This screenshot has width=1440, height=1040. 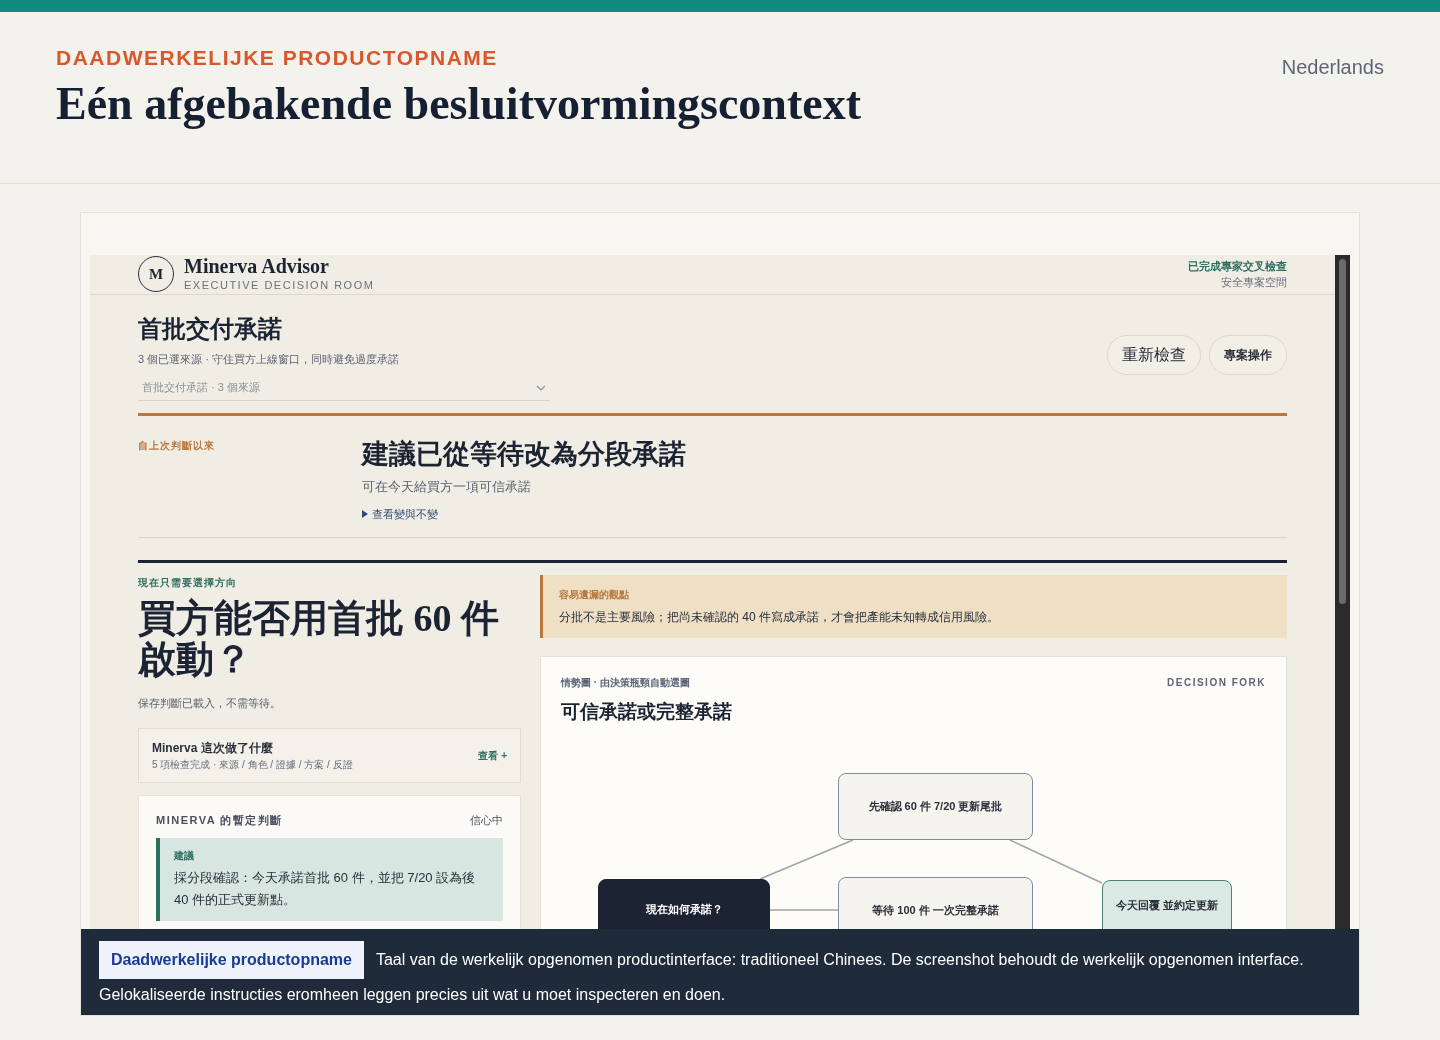 I want to click on diagram-tag: DECISION FORK, so click(x=1216, y=682).